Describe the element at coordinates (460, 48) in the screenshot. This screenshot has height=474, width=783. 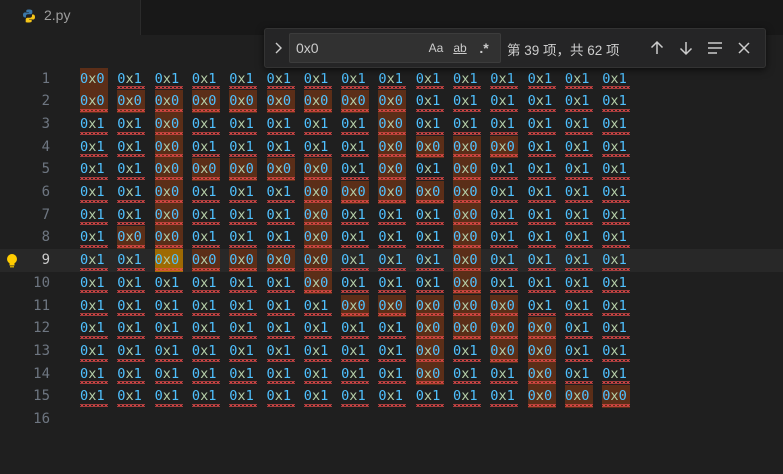
I see `whole-word-toggle: ab` at that location.